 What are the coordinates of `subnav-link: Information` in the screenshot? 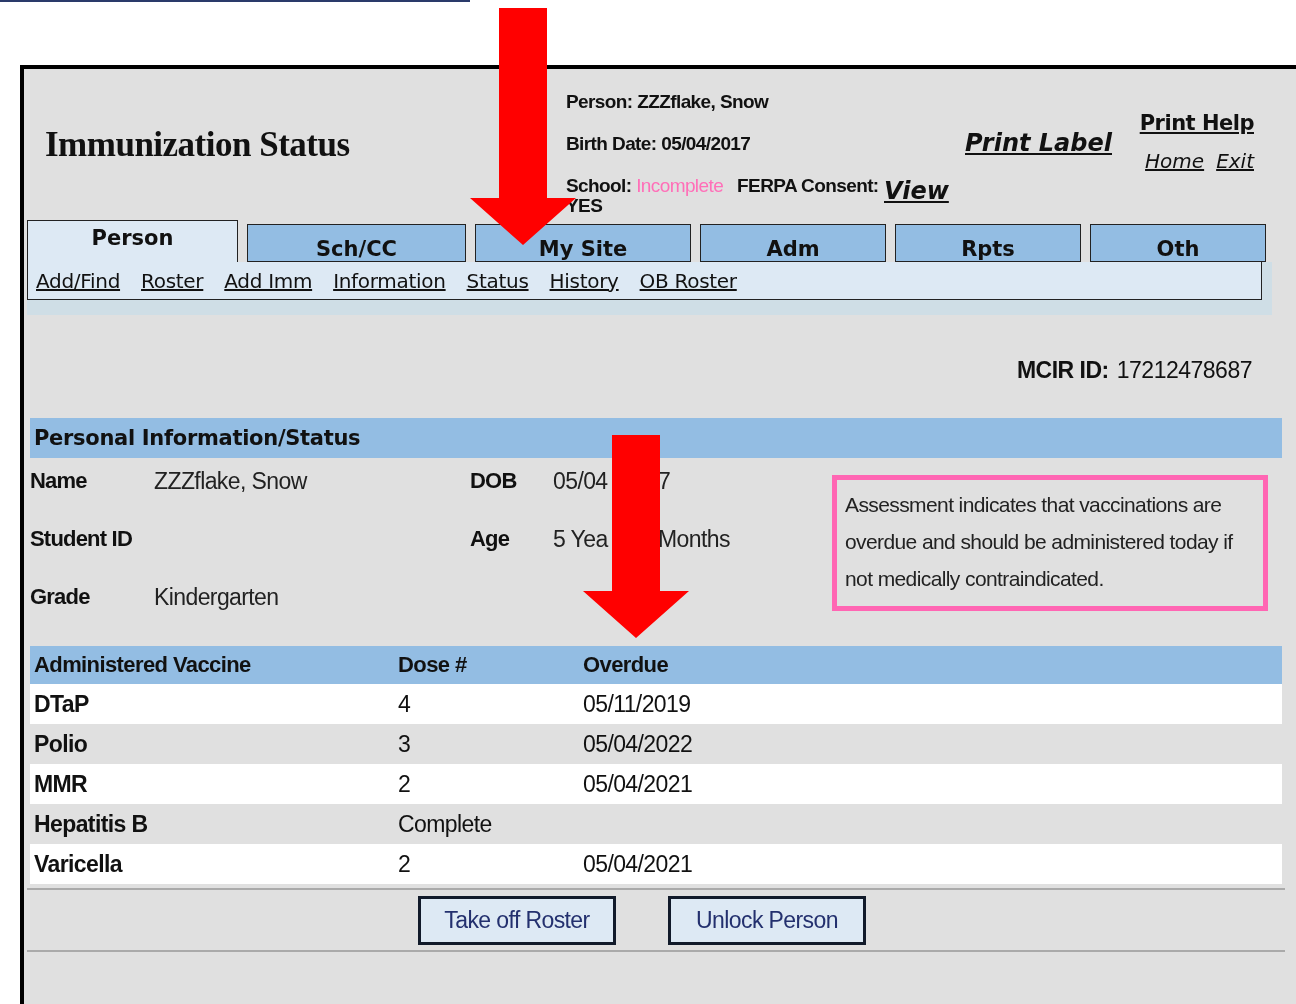 It's located at (389, 280).